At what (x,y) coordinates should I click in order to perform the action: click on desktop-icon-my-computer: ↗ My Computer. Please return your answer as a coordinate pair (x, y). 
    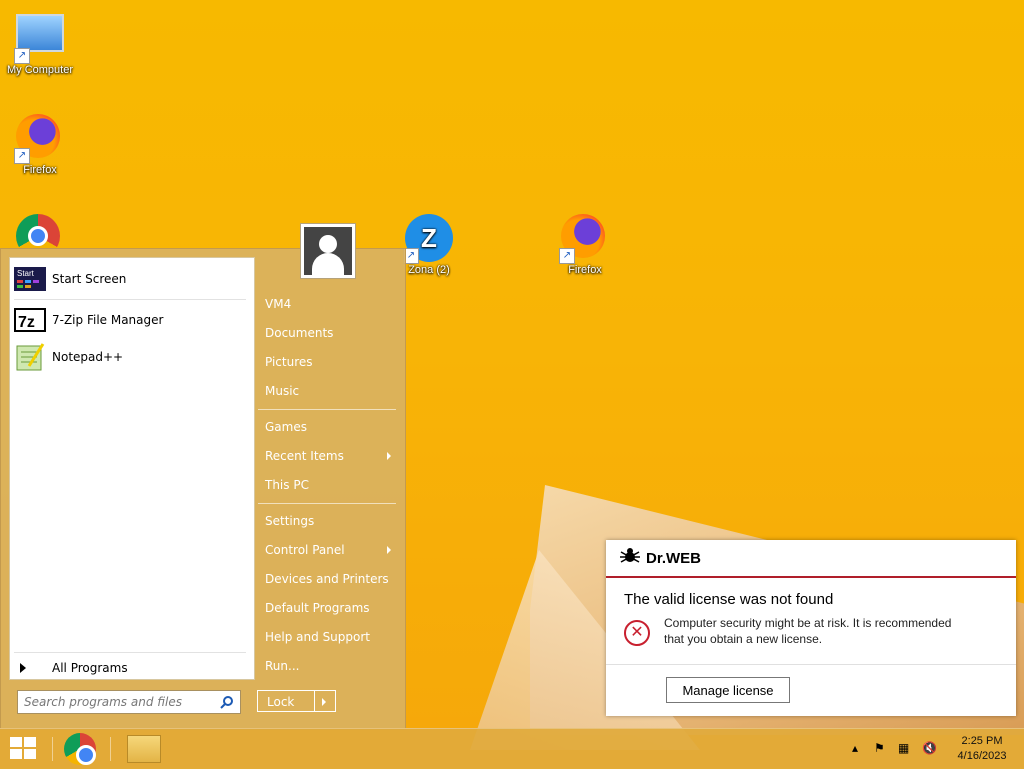
    Looking at the image, I should click on (40, 43).